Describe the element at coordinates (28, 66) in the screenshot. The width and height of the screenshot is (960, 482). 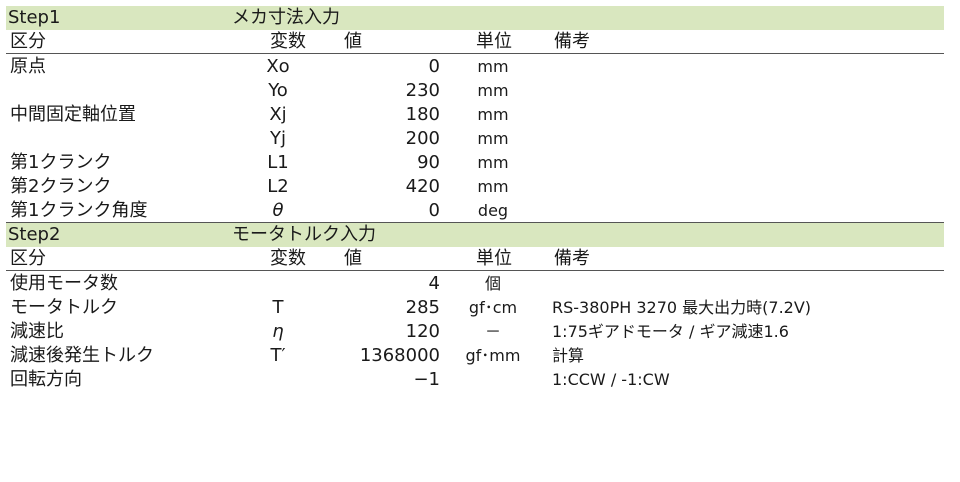
I see `row-category: 原点` at that location.